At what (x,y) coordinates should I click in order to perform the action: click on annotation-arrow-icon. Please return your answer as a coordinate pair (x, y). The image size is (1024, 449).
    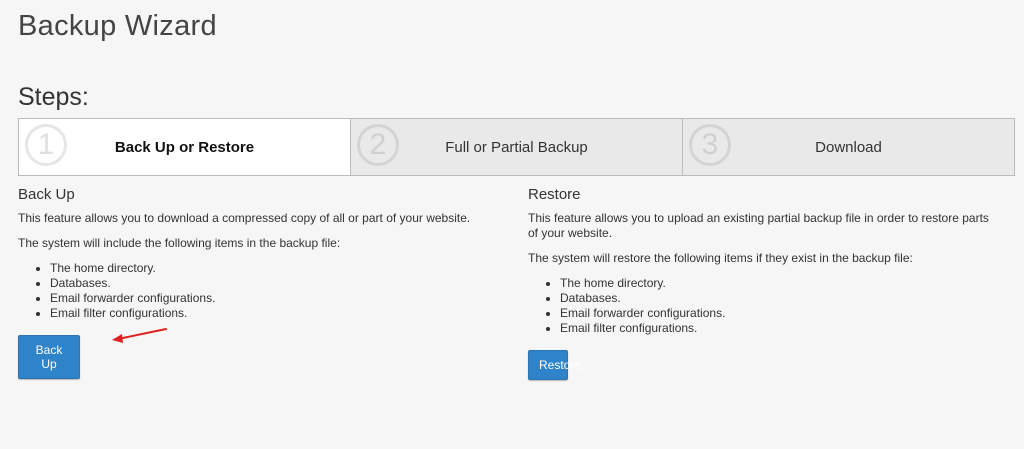
    Looking at the image, I should click on (139, 335).